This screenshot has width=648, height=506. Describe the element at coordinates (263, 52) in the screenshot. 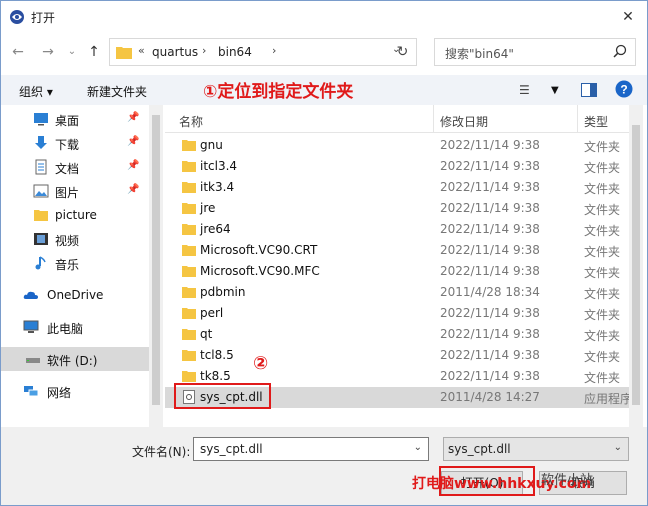

I see `address-bar: « quartus › bin64 › ⌄` at that location.